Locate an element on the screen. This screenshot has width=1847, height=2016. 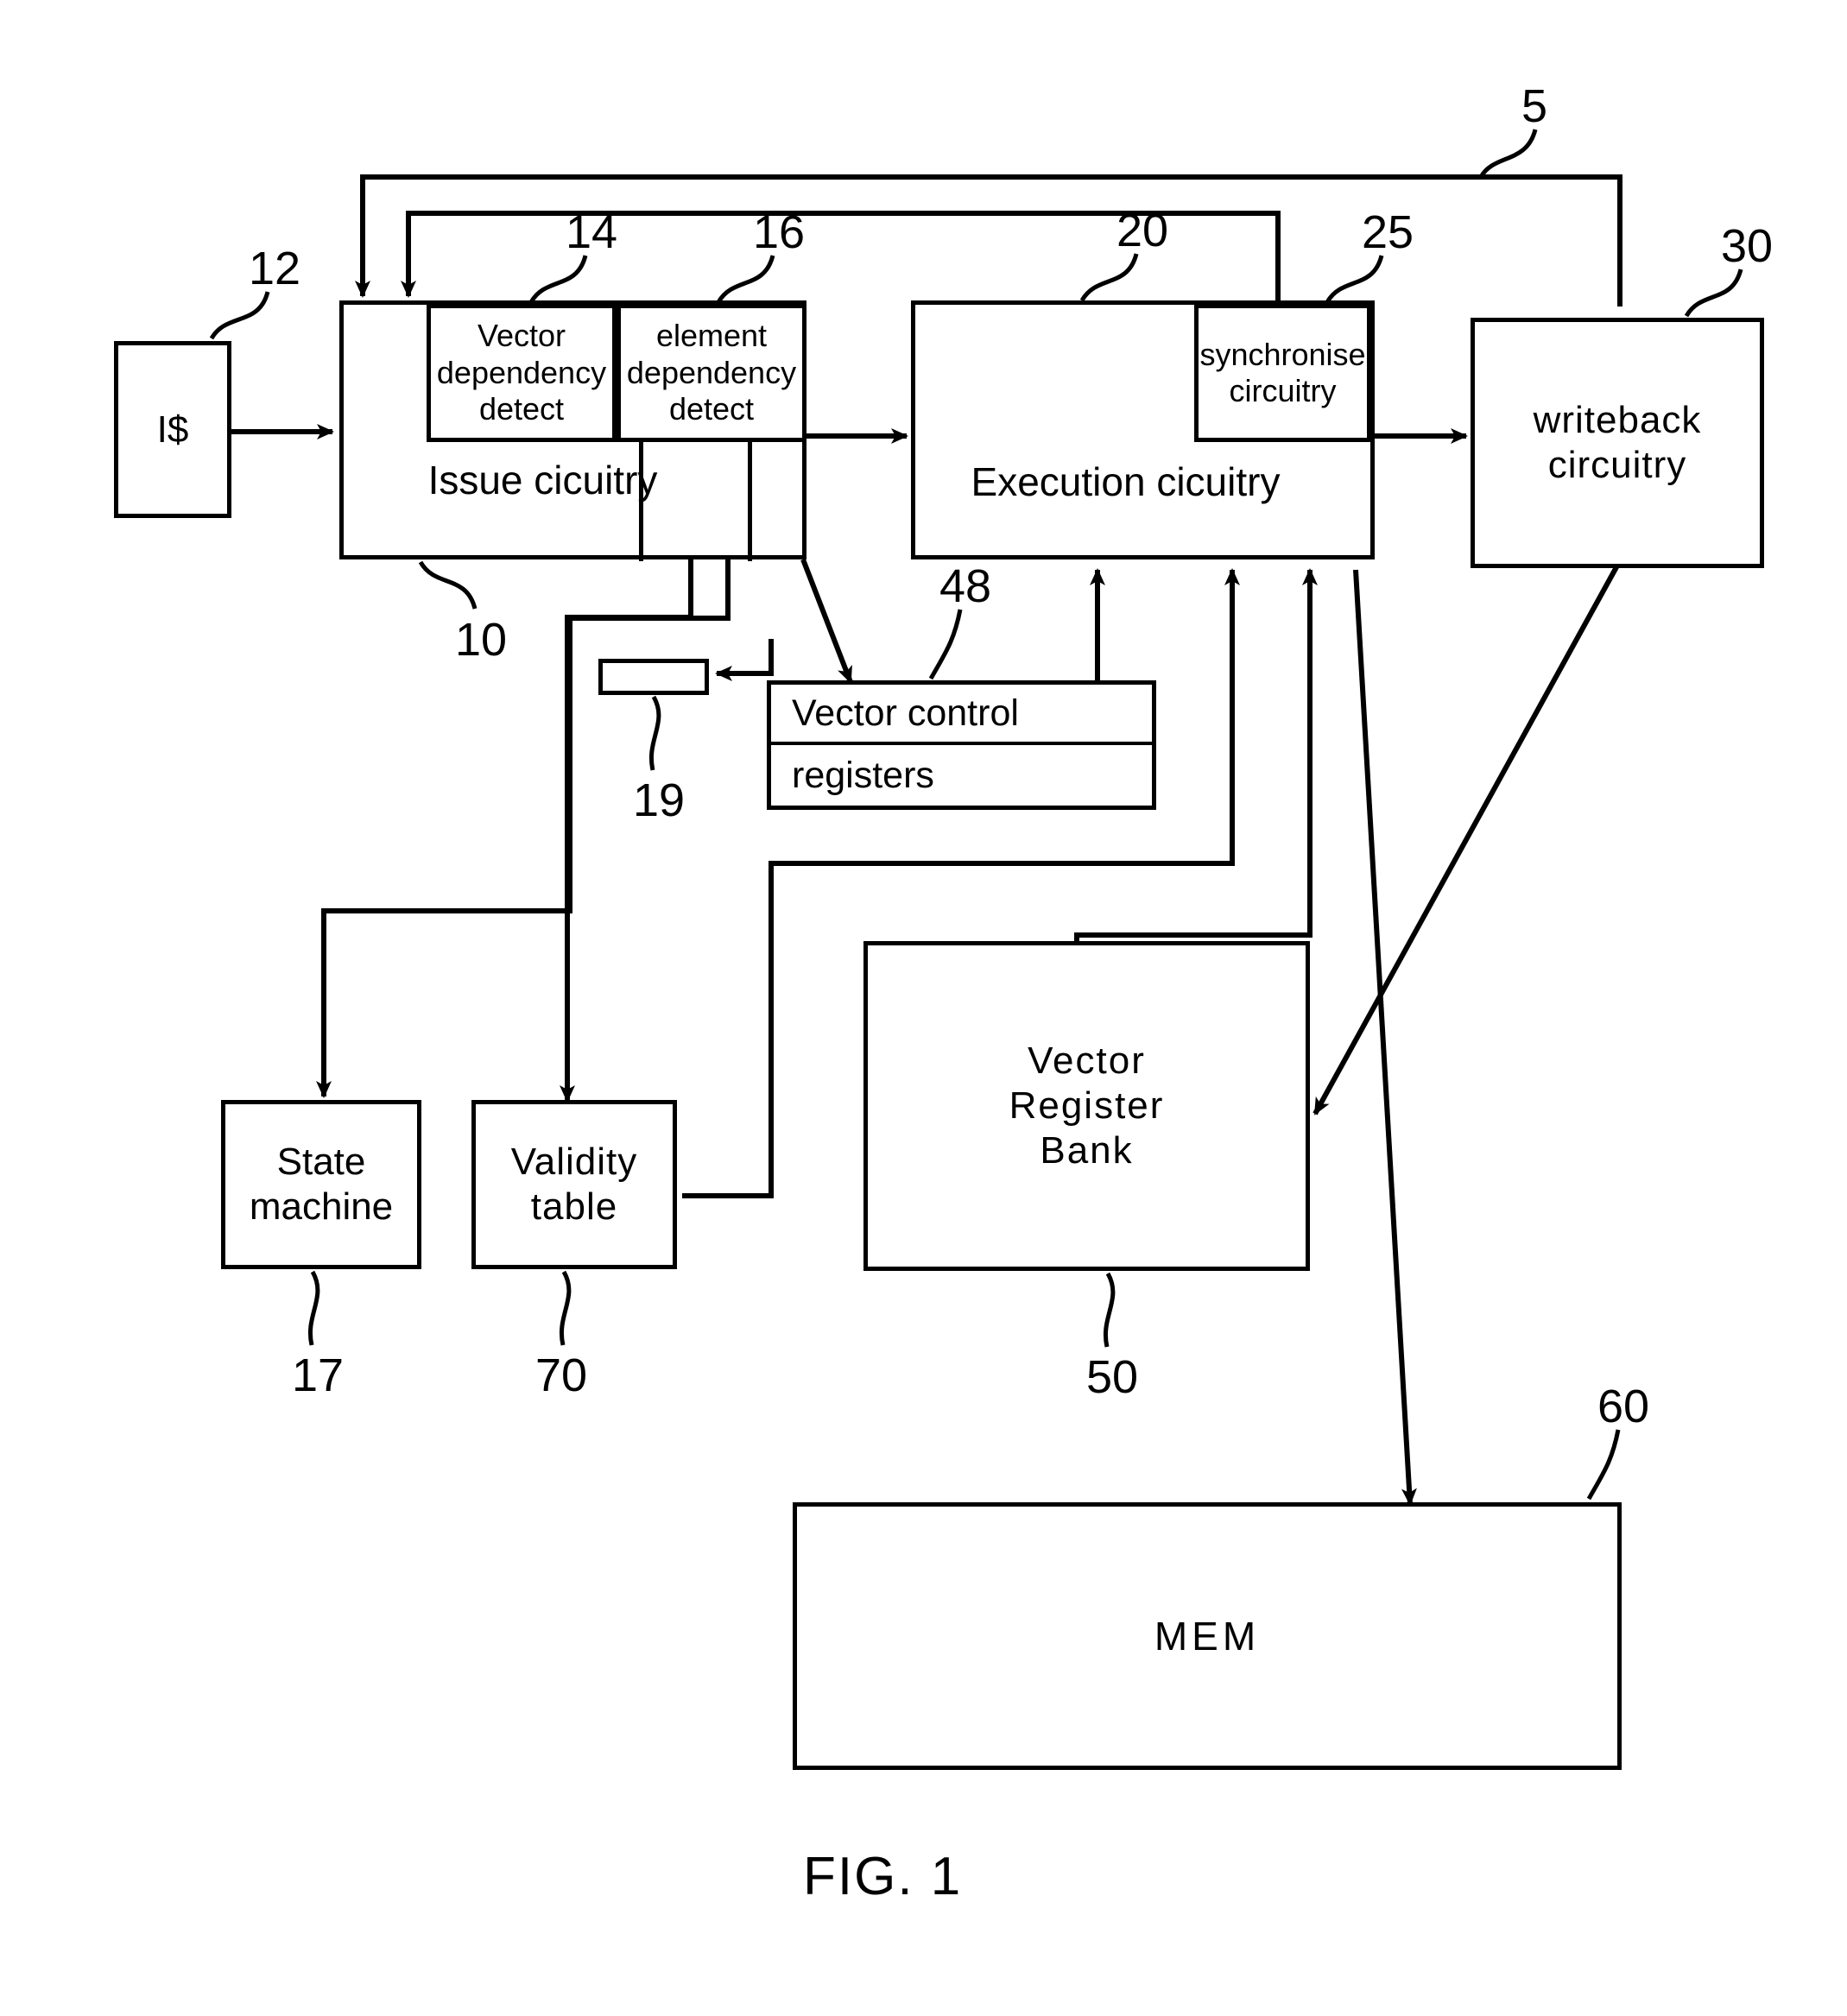
block-state-machine-label: State machine is located at coordinates (321, 1184).